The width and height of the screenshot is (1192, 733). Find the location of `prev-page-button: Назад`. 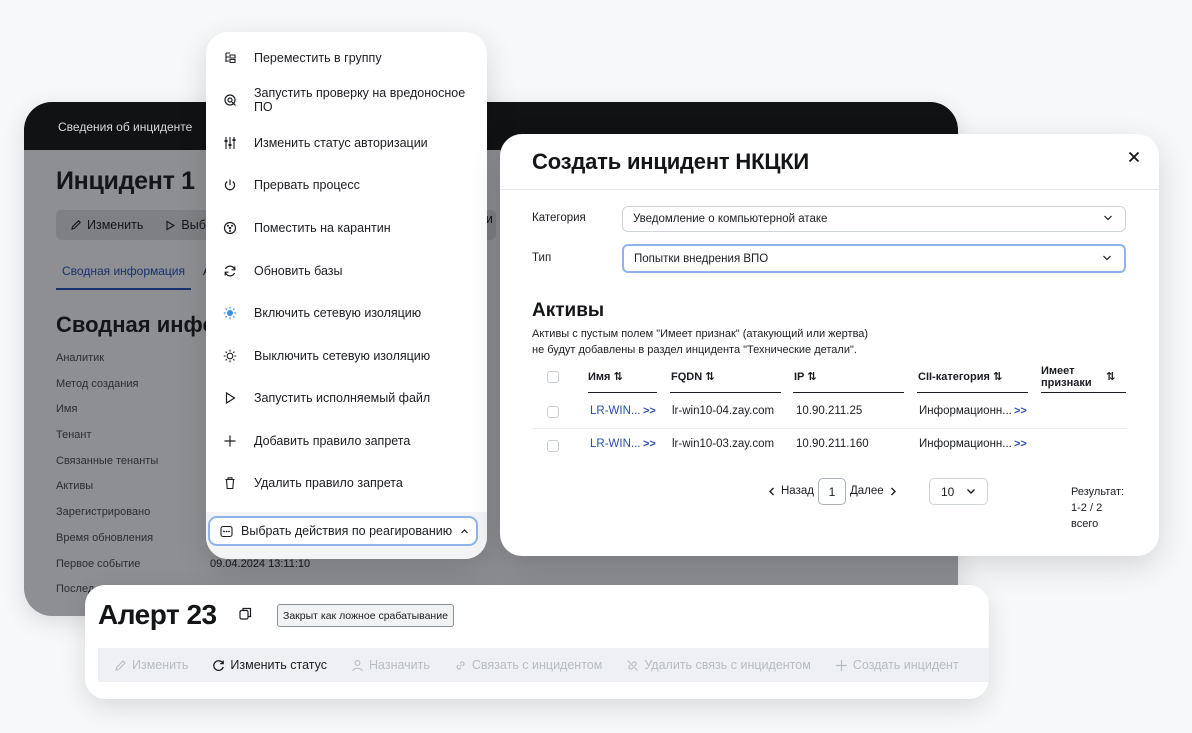

prev-page-button: Назад is located at coordinates (791, 491).